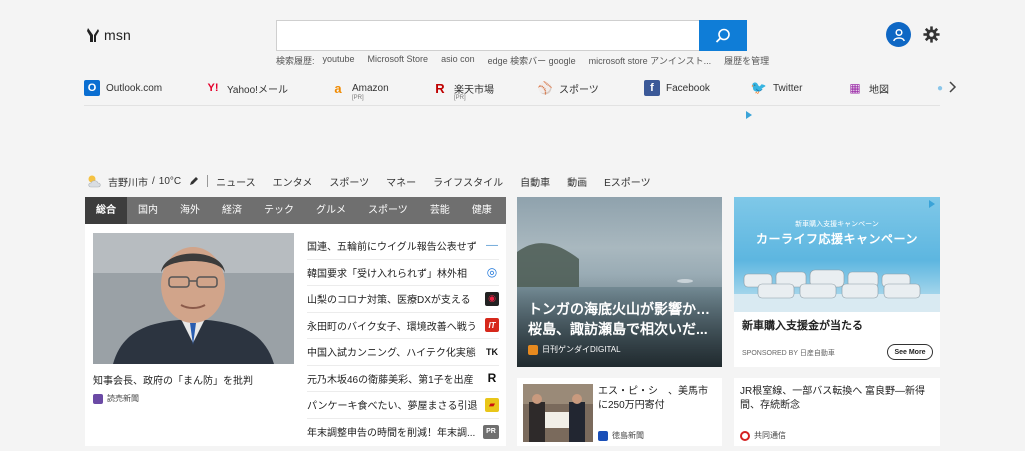 The height and width of the screenshot is (451, 1025). What do you see at coordinates (194, 181) in the screenshot?
I see `pencil-icon` at bounding box center [194, 181].